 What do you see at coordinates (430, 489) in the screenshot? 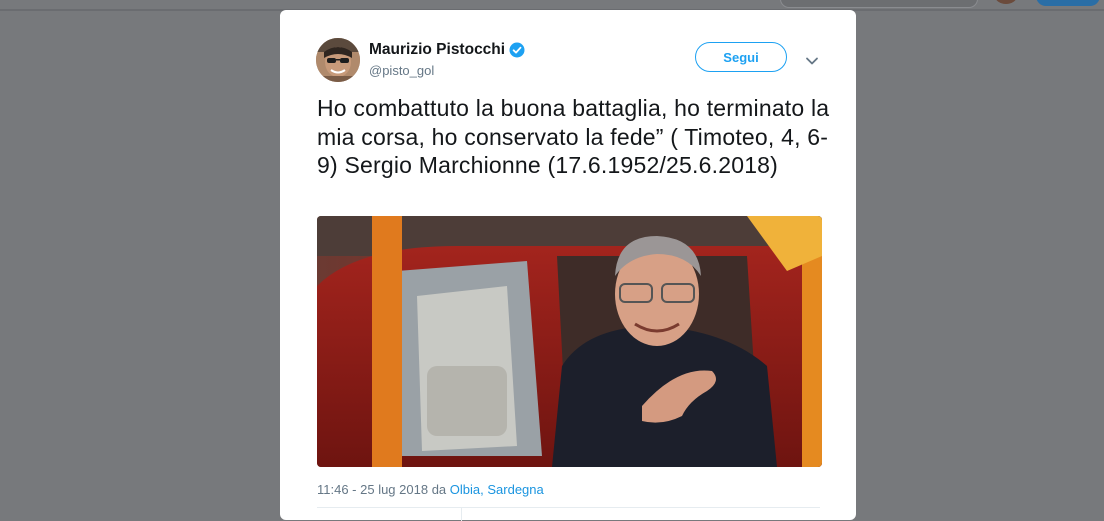
I see `tweet-meta: 11:46 - 25 lug 2018 da Olbia, Sardegna` at bounding box center [430, 489].